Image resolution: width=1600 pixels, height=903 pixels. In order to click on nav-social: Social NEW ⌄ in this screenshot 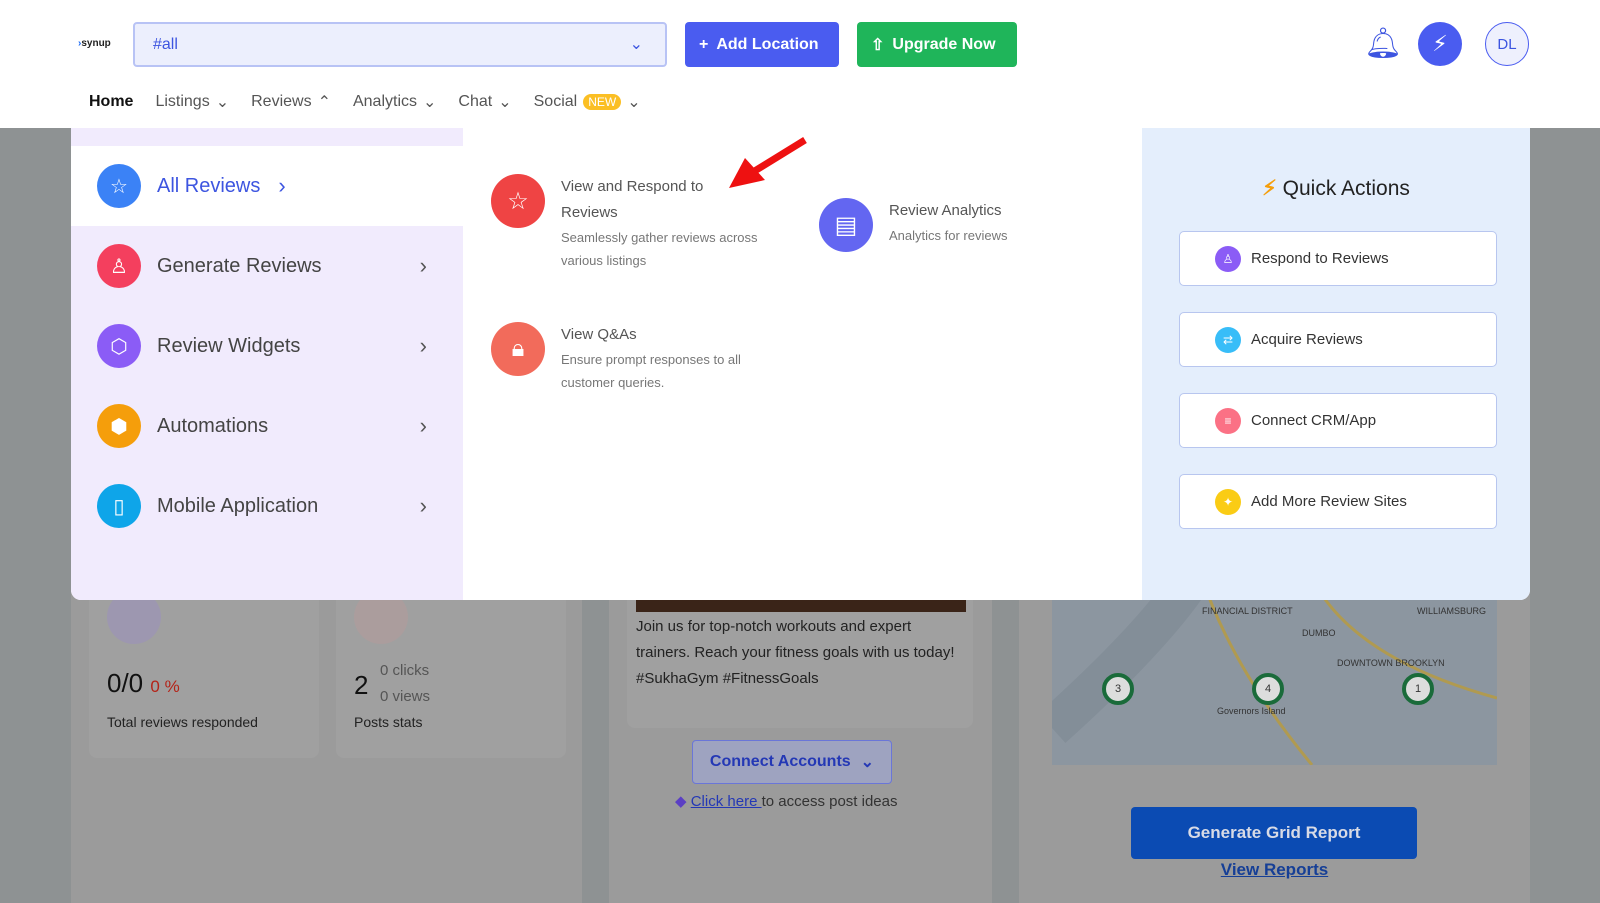, I will do `click(587, 102)`.